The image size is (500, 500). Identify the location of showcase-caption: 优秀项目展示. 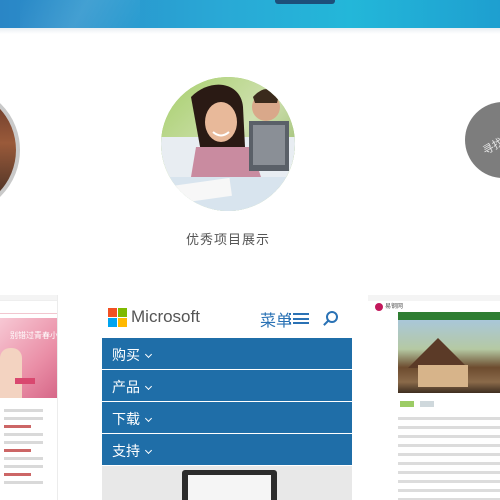
(227, 240).